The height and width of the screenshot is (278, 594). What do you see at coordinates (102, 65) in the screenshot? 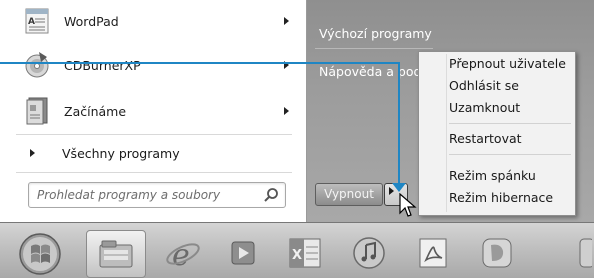
I see `program-label: CDBurnerXP` at bounding box center [102, 65].